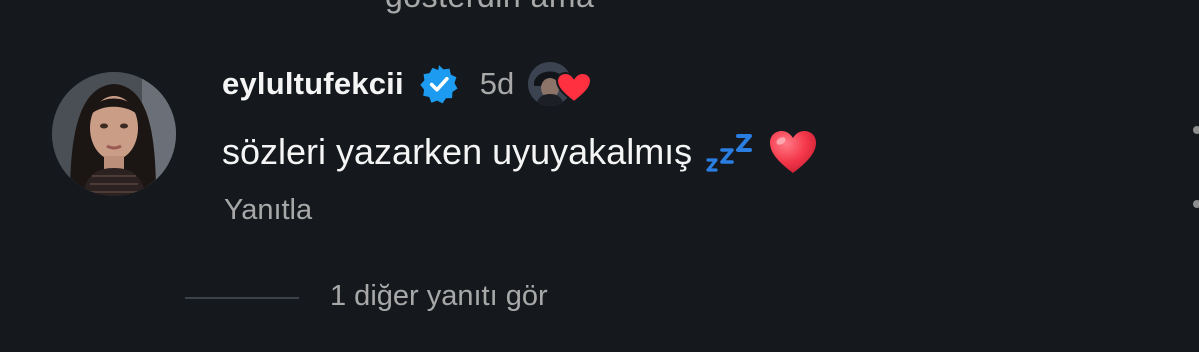 The image size is (1199, 352). What do you see at coordinates (268, 210) in the screenshot?
I see `reply-button: Yanıtla` at bounding box center [268, 210].